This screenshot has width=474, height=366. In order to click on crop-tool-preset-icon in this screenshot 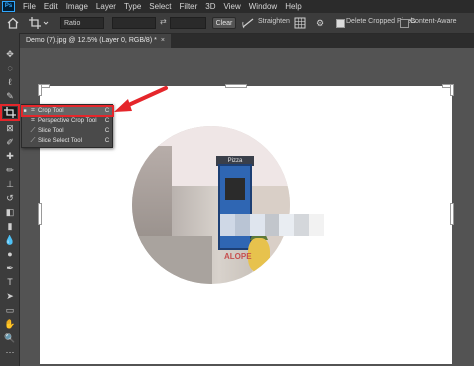, I will do `click(39, 23)`.